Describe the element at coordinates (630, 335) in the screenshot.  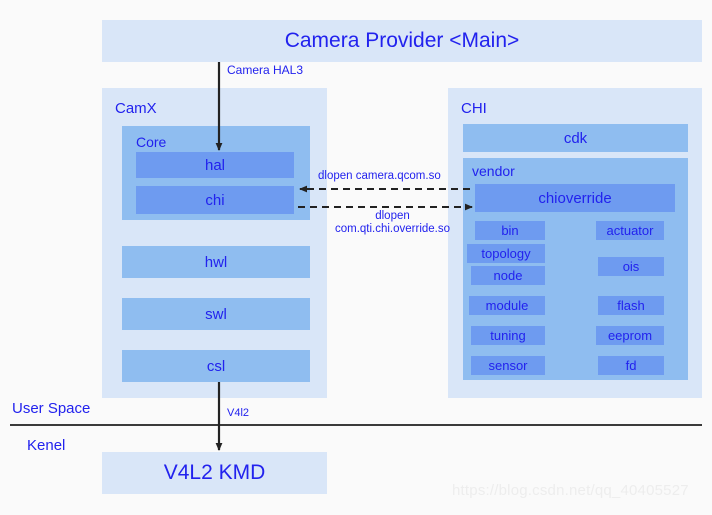
I see `chi-vendor-chip-eeprom: eeprom` at that location.